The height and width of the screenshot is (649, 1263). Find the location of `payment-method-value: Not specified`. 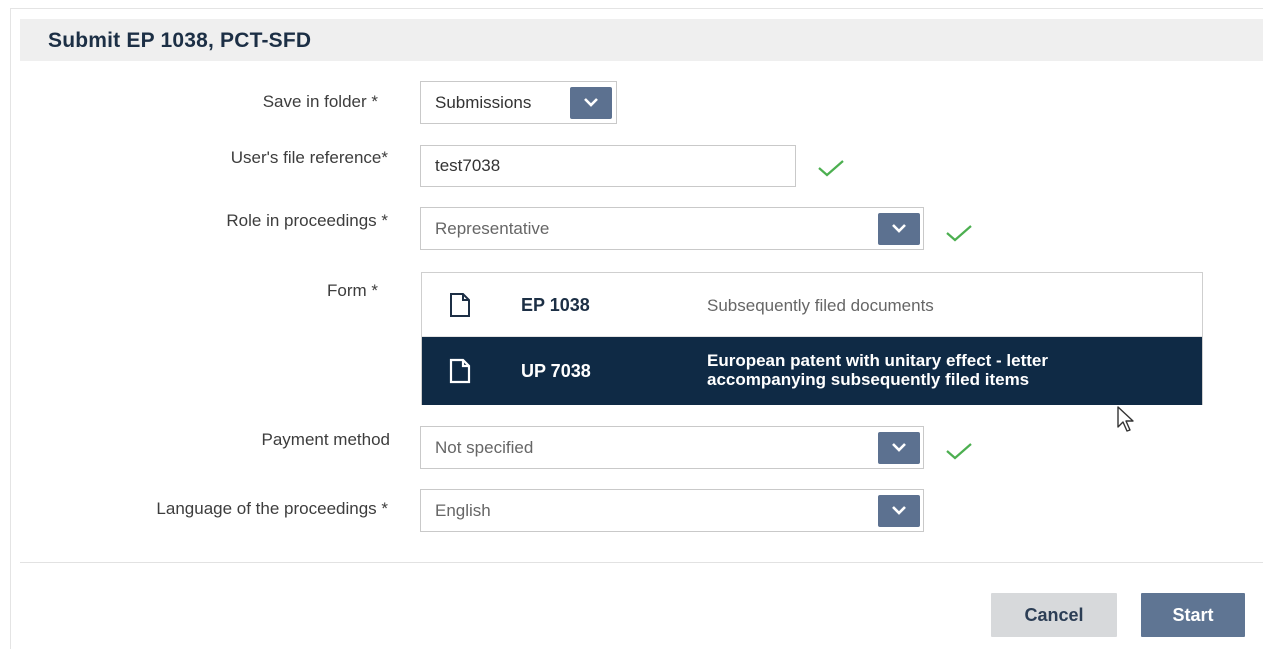

payment-method-value: Not specified is located at coordinates (484, 447).